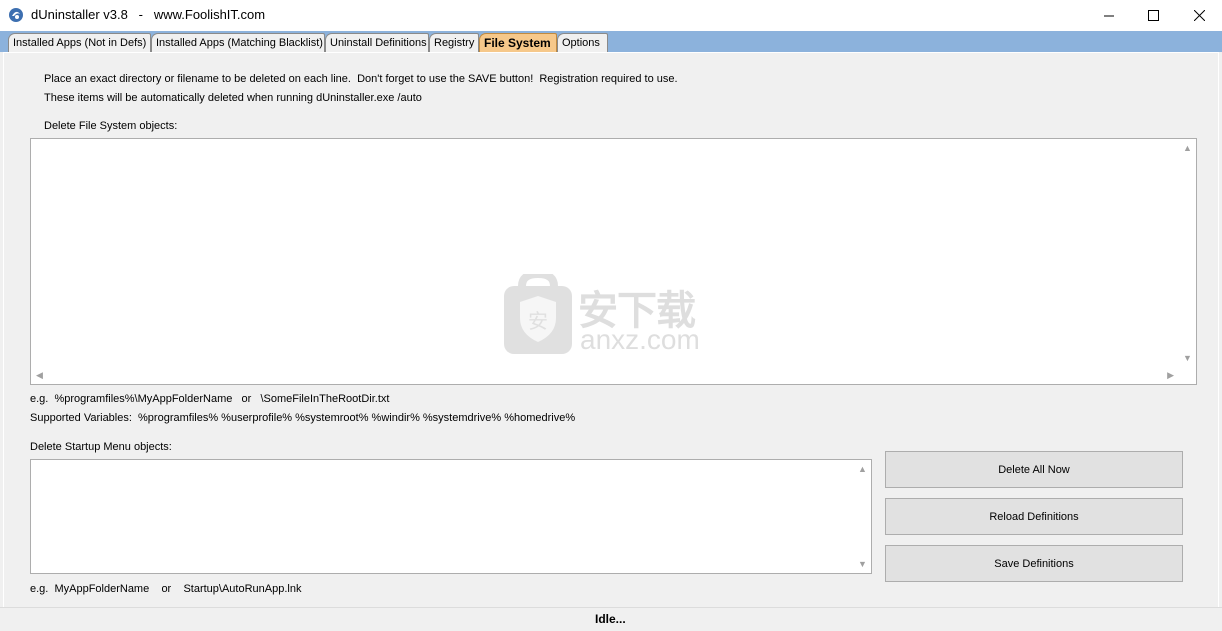  I want to click on reload-definitions-button: Reload Definitions, so click(1034, 516).